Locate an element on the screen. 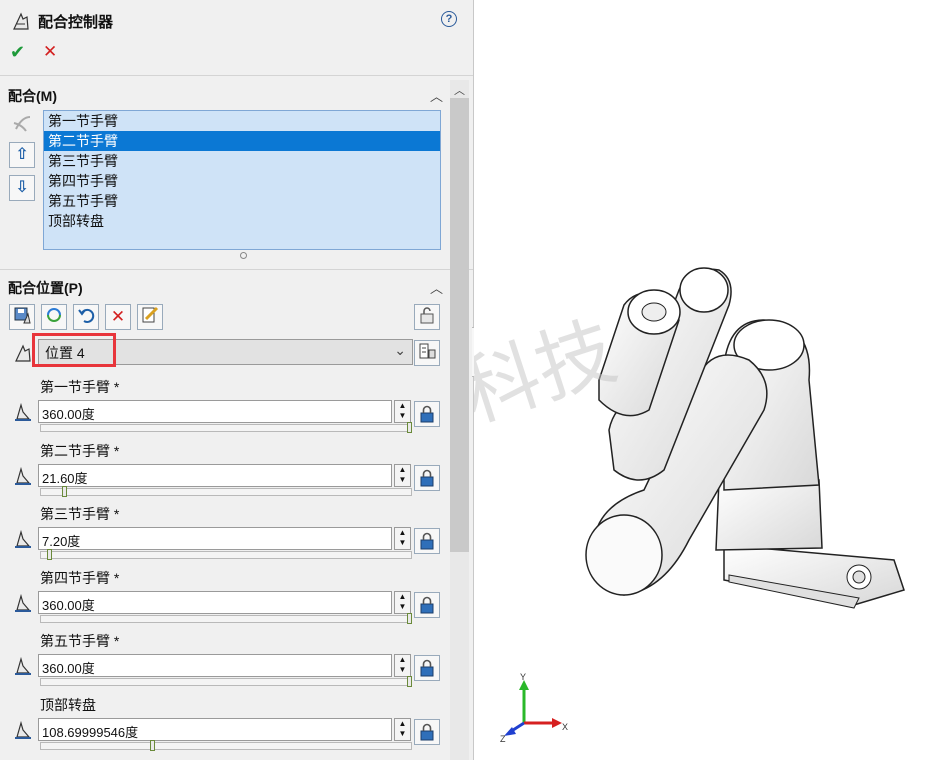 The image size is (950, 763). param-value: 7.20度 is located at coordinates (61, 541).